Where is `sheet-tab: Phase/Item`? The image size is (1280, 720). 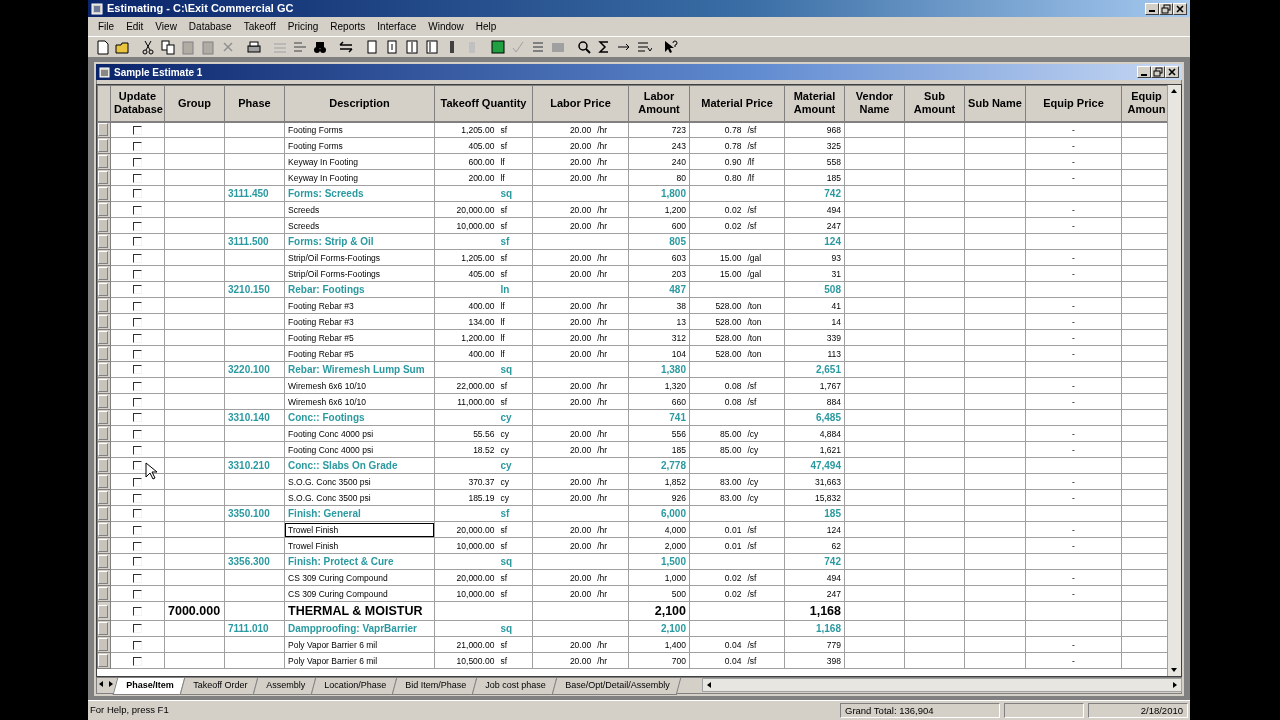
sheet-tab: Phase/Item is located at coordinates (148, 686).